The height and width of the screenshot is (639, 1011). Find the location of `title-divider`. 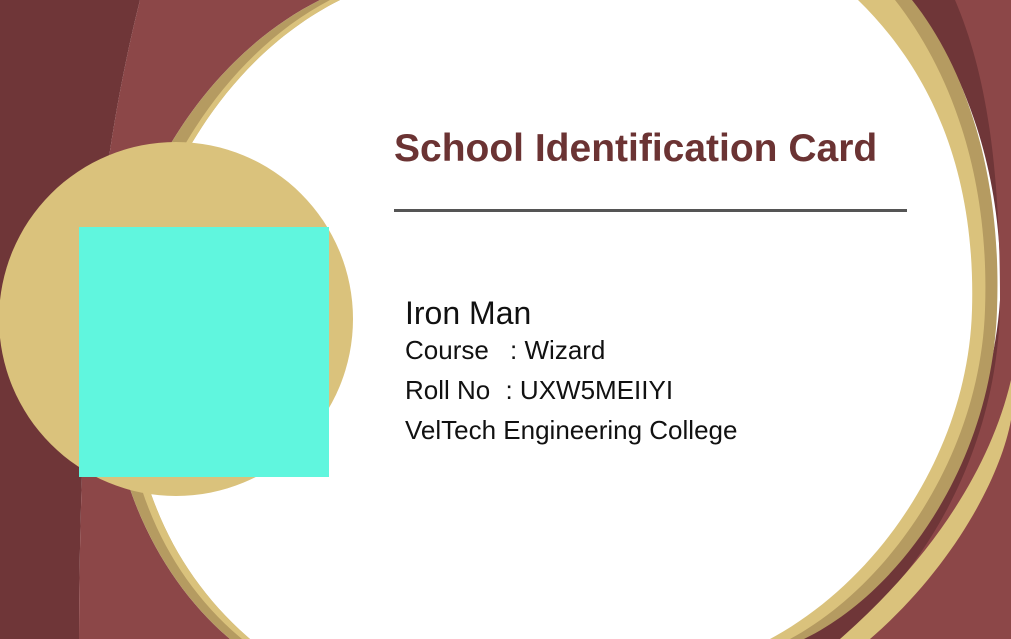

title-divider is located at coordinates (650, 210).